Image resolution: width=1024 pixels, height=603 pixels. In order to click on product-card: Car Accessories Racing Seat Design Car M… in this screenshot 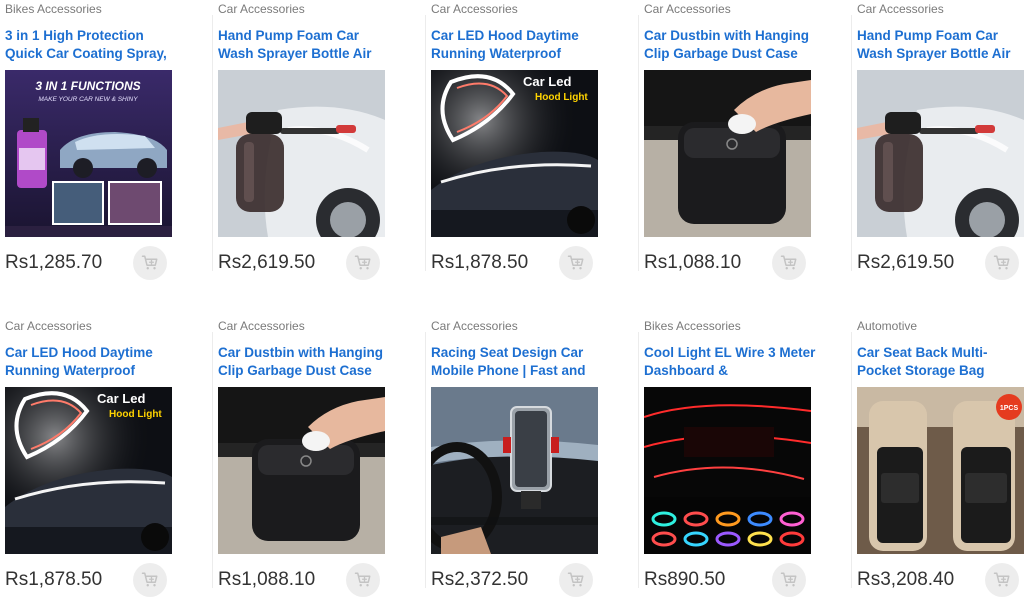, I will do `click(532, 460)`.